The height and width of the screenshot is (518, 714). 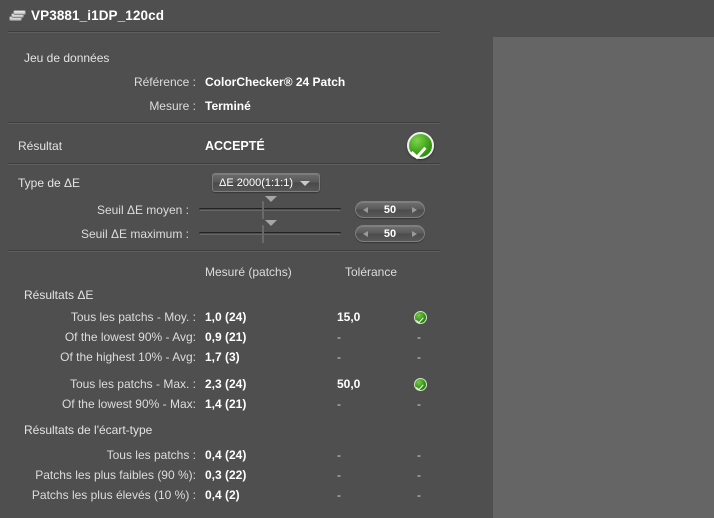 What do you see at coordinates (226, 404) in the screenshot?
I see `table-row-measured: 1,4 (21)` at bounding box center [226, 404].